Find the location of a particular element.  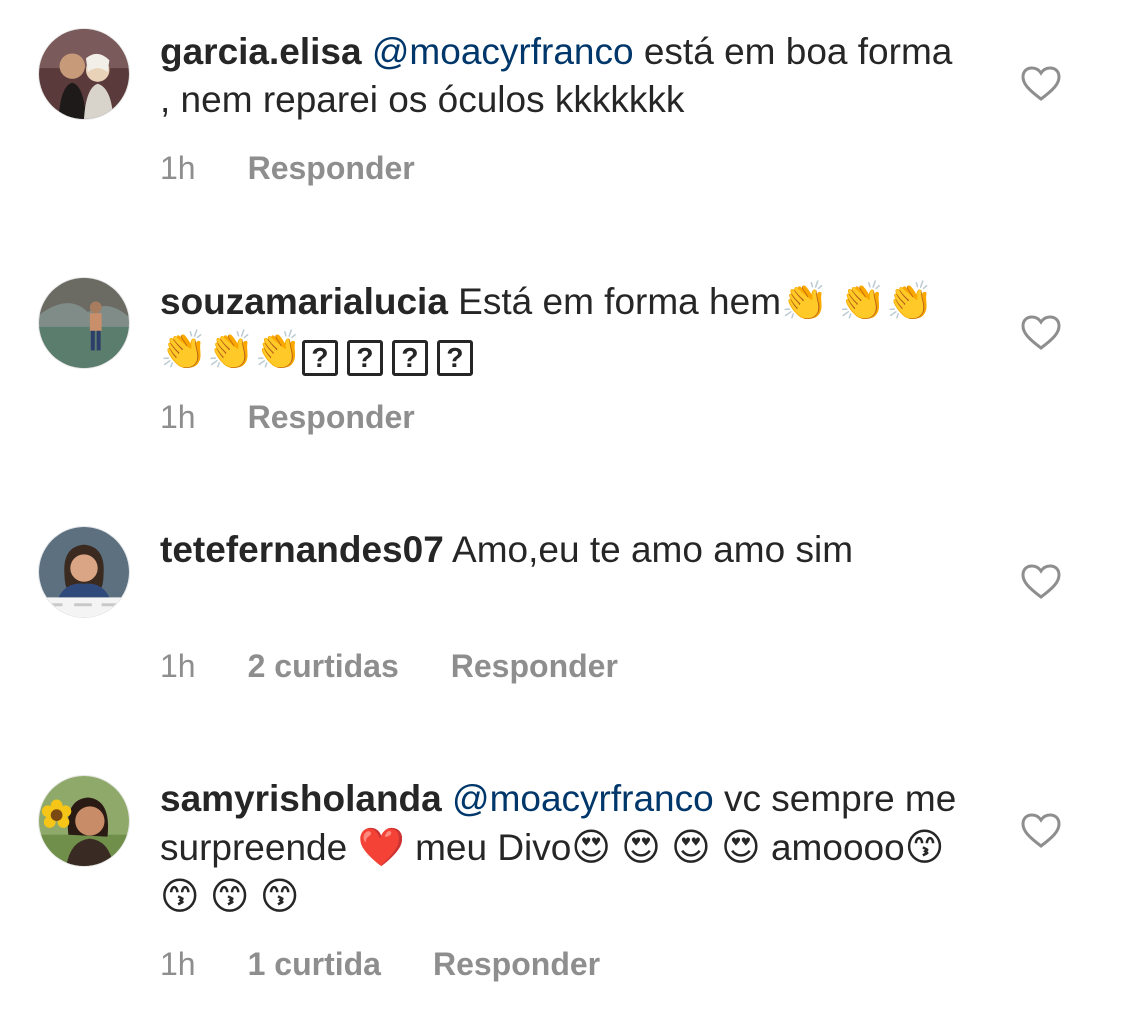

comment-body: Amo,eu te amo amo sim is located at coordinates (648, 549).